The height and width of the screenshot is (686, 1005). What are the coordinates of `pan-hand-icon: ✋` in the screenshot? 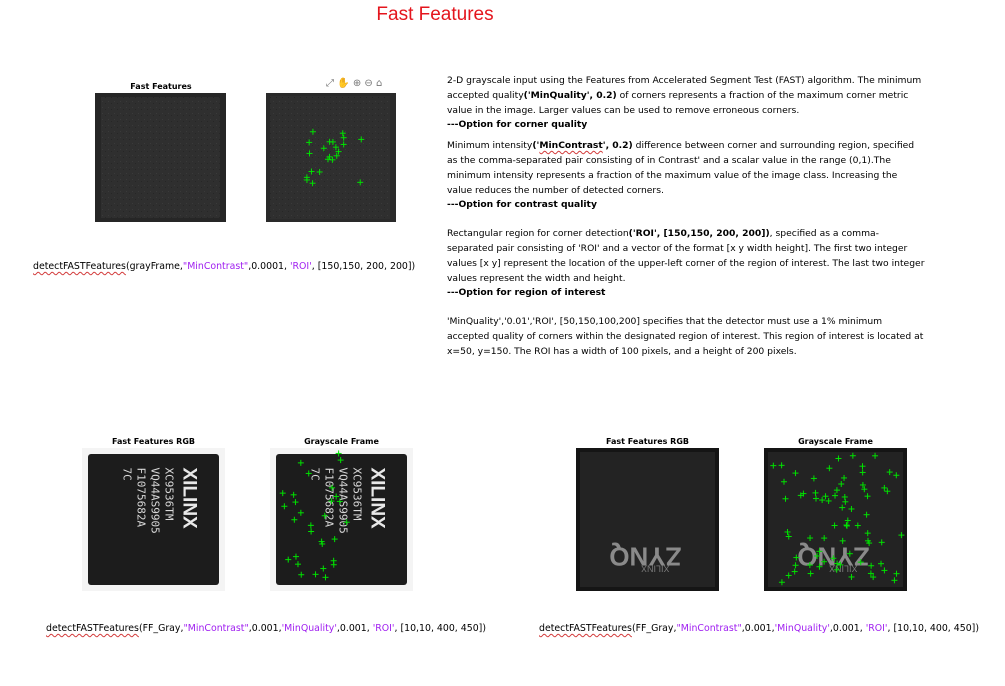 It's located at (343, 83).